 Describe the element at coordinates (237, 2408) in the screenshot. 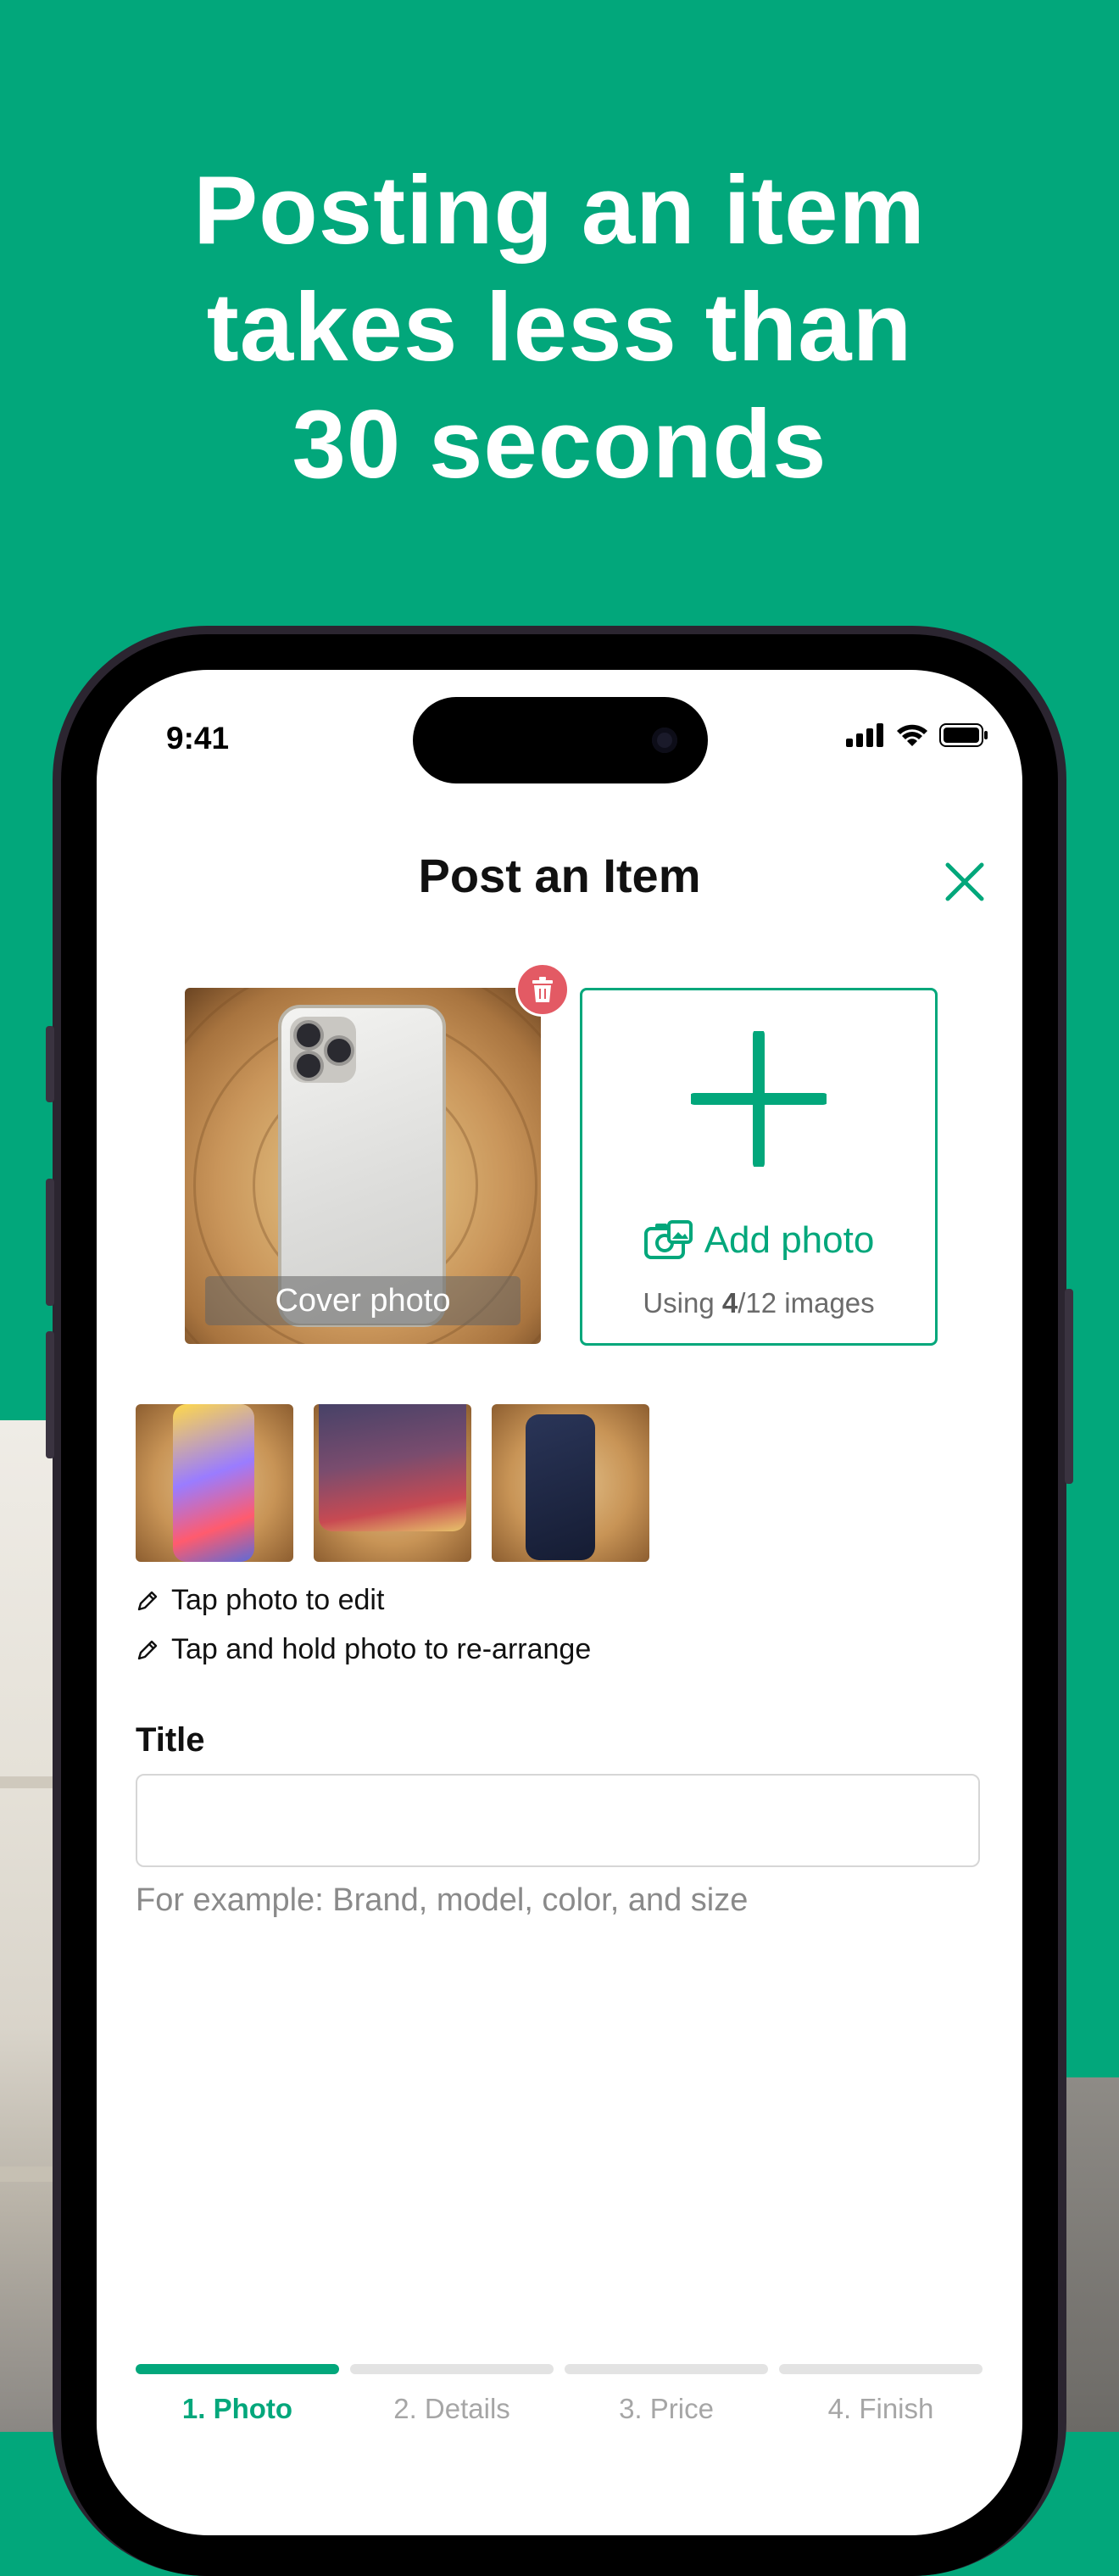

I see `step-label: 1. Photo` at that location.